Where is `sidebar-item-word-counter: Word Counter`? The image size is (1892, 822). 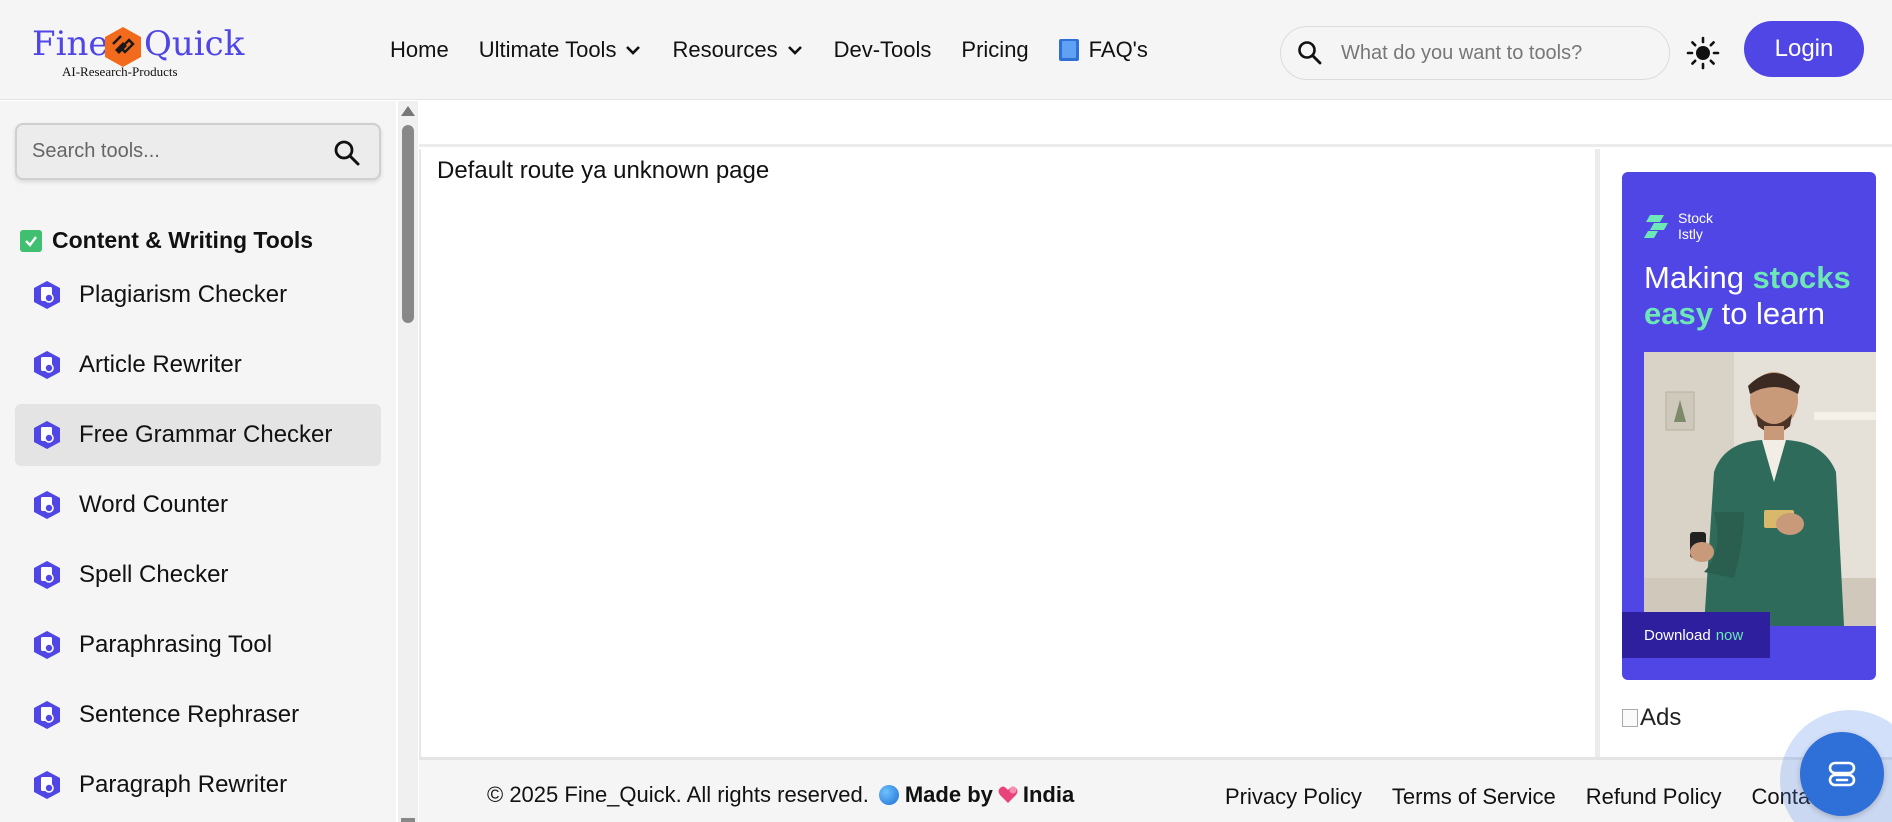 sidebar-item-word-counter: Word Counter is located at coordinates (198, 505).